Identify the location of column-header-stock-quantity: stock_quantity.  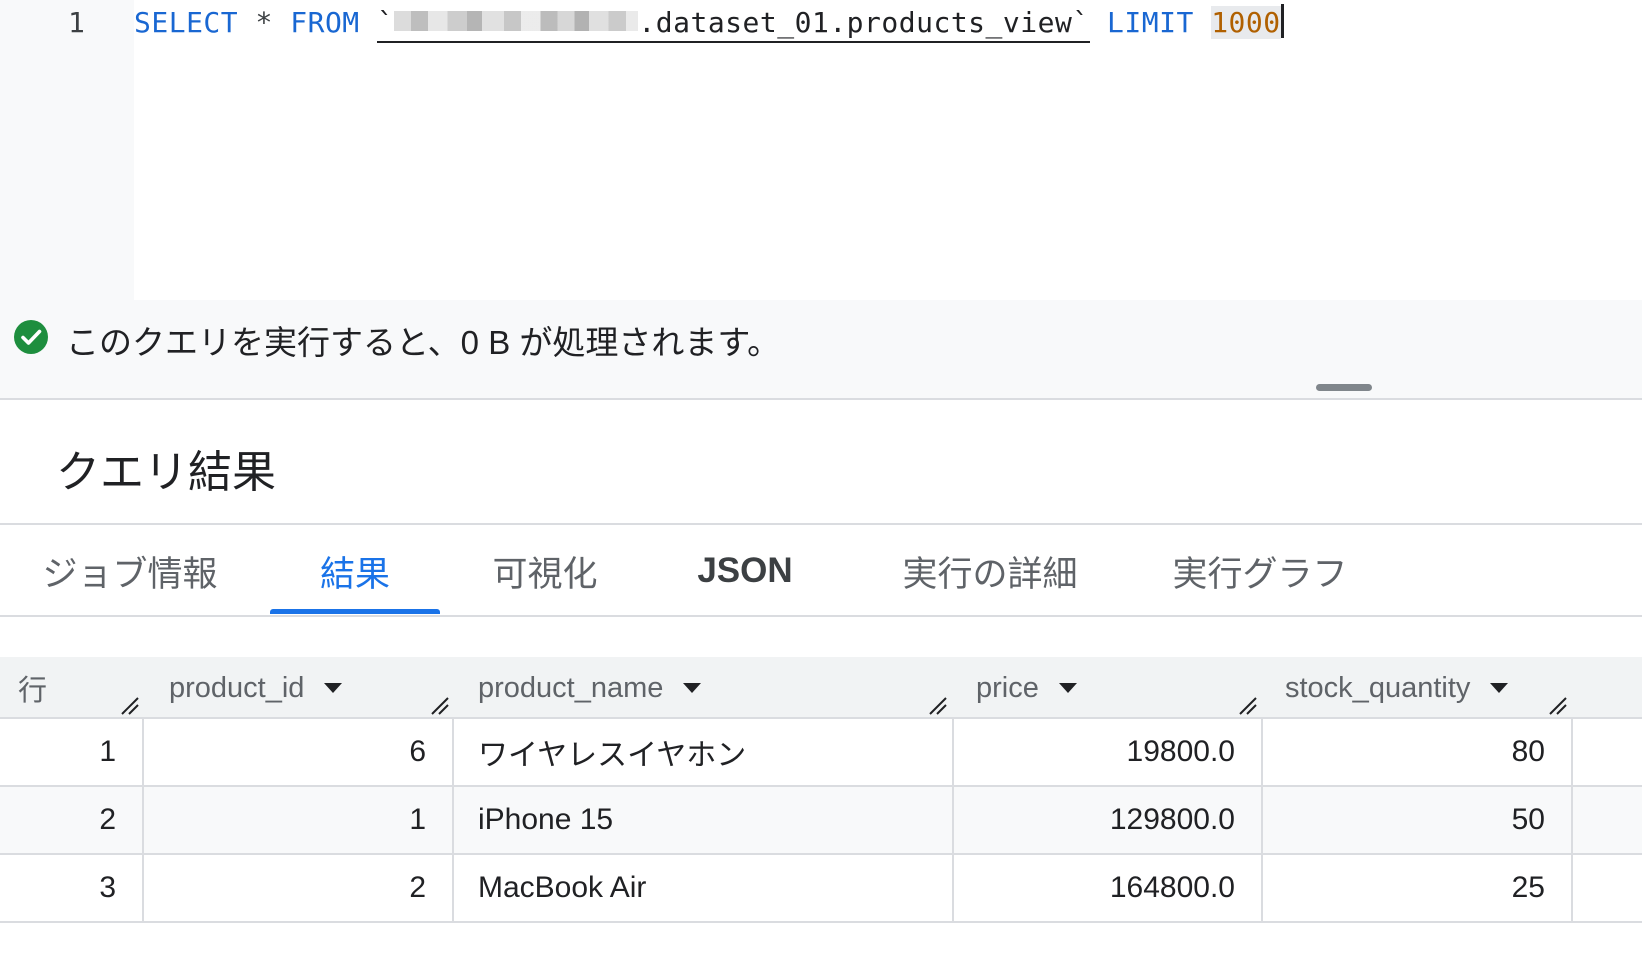
(1435, 688).